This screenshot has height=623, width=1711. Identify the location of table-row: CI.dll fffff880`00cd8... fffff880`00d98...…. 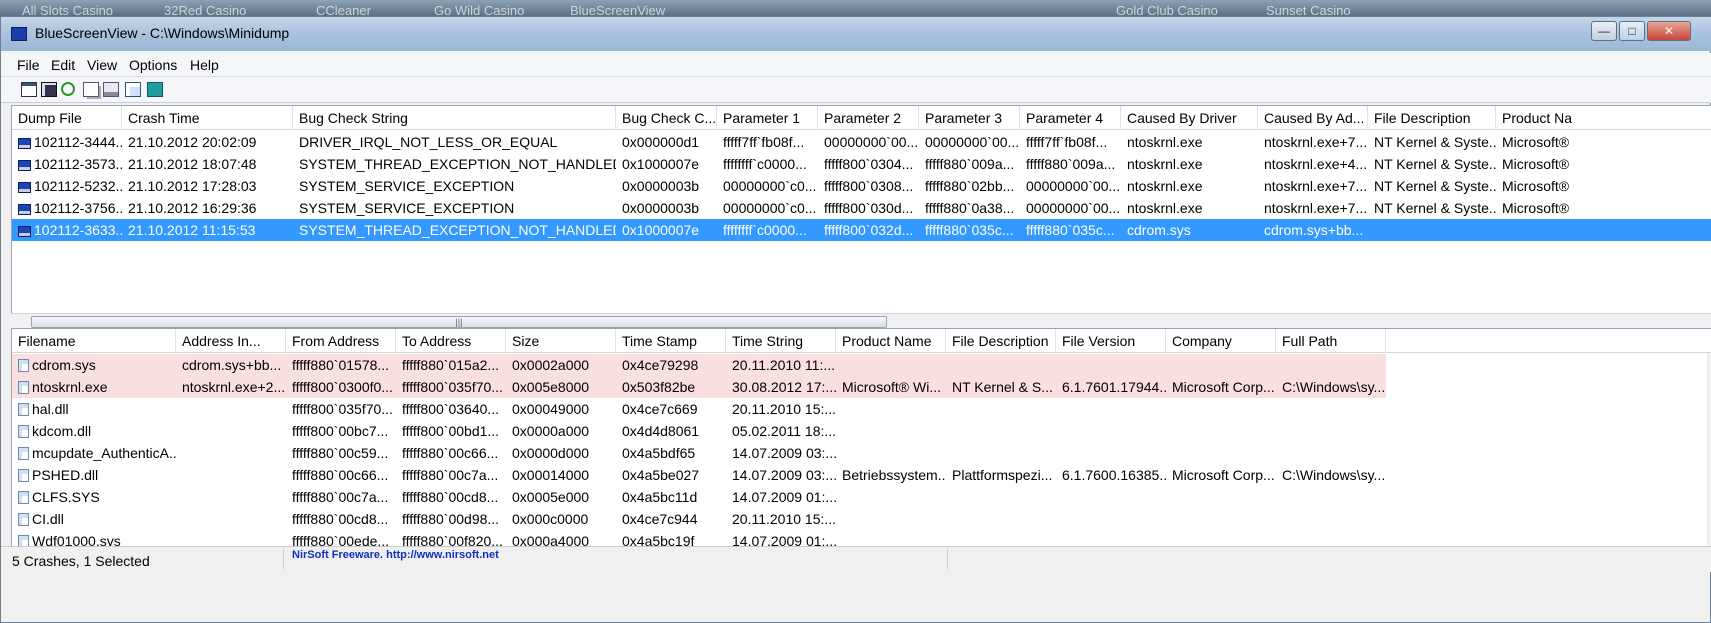
(861, 519).